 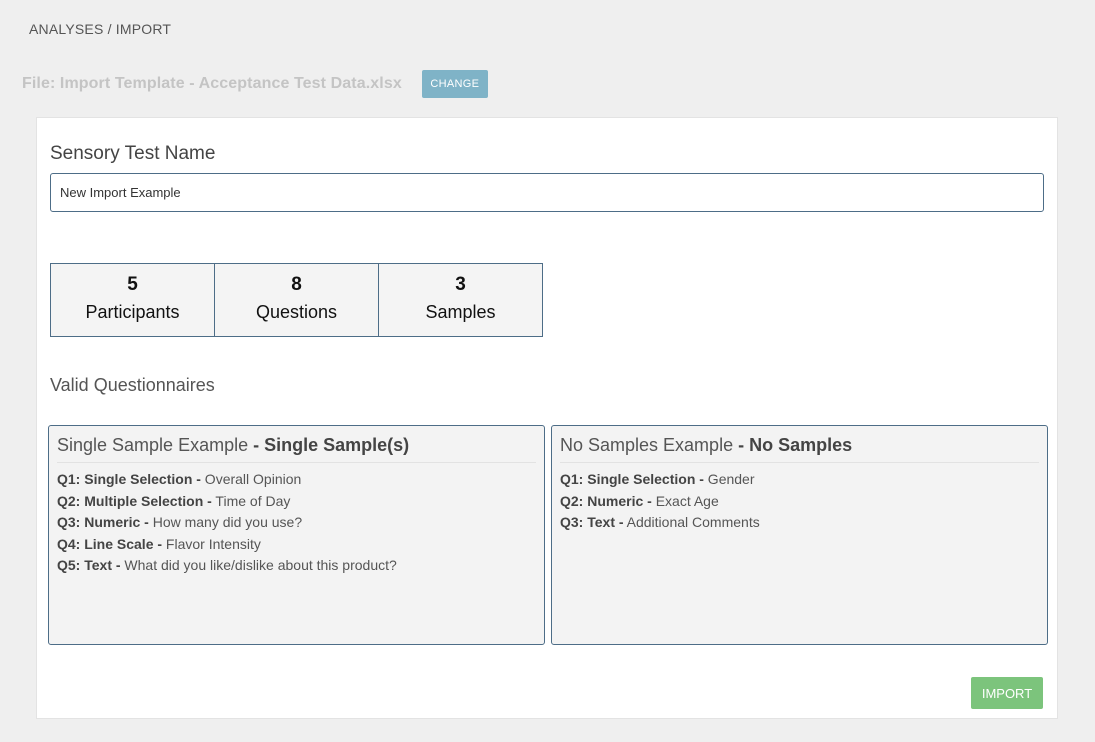 I want to click on question-prefix: Q5: Text -, so click(x=89, y=565).